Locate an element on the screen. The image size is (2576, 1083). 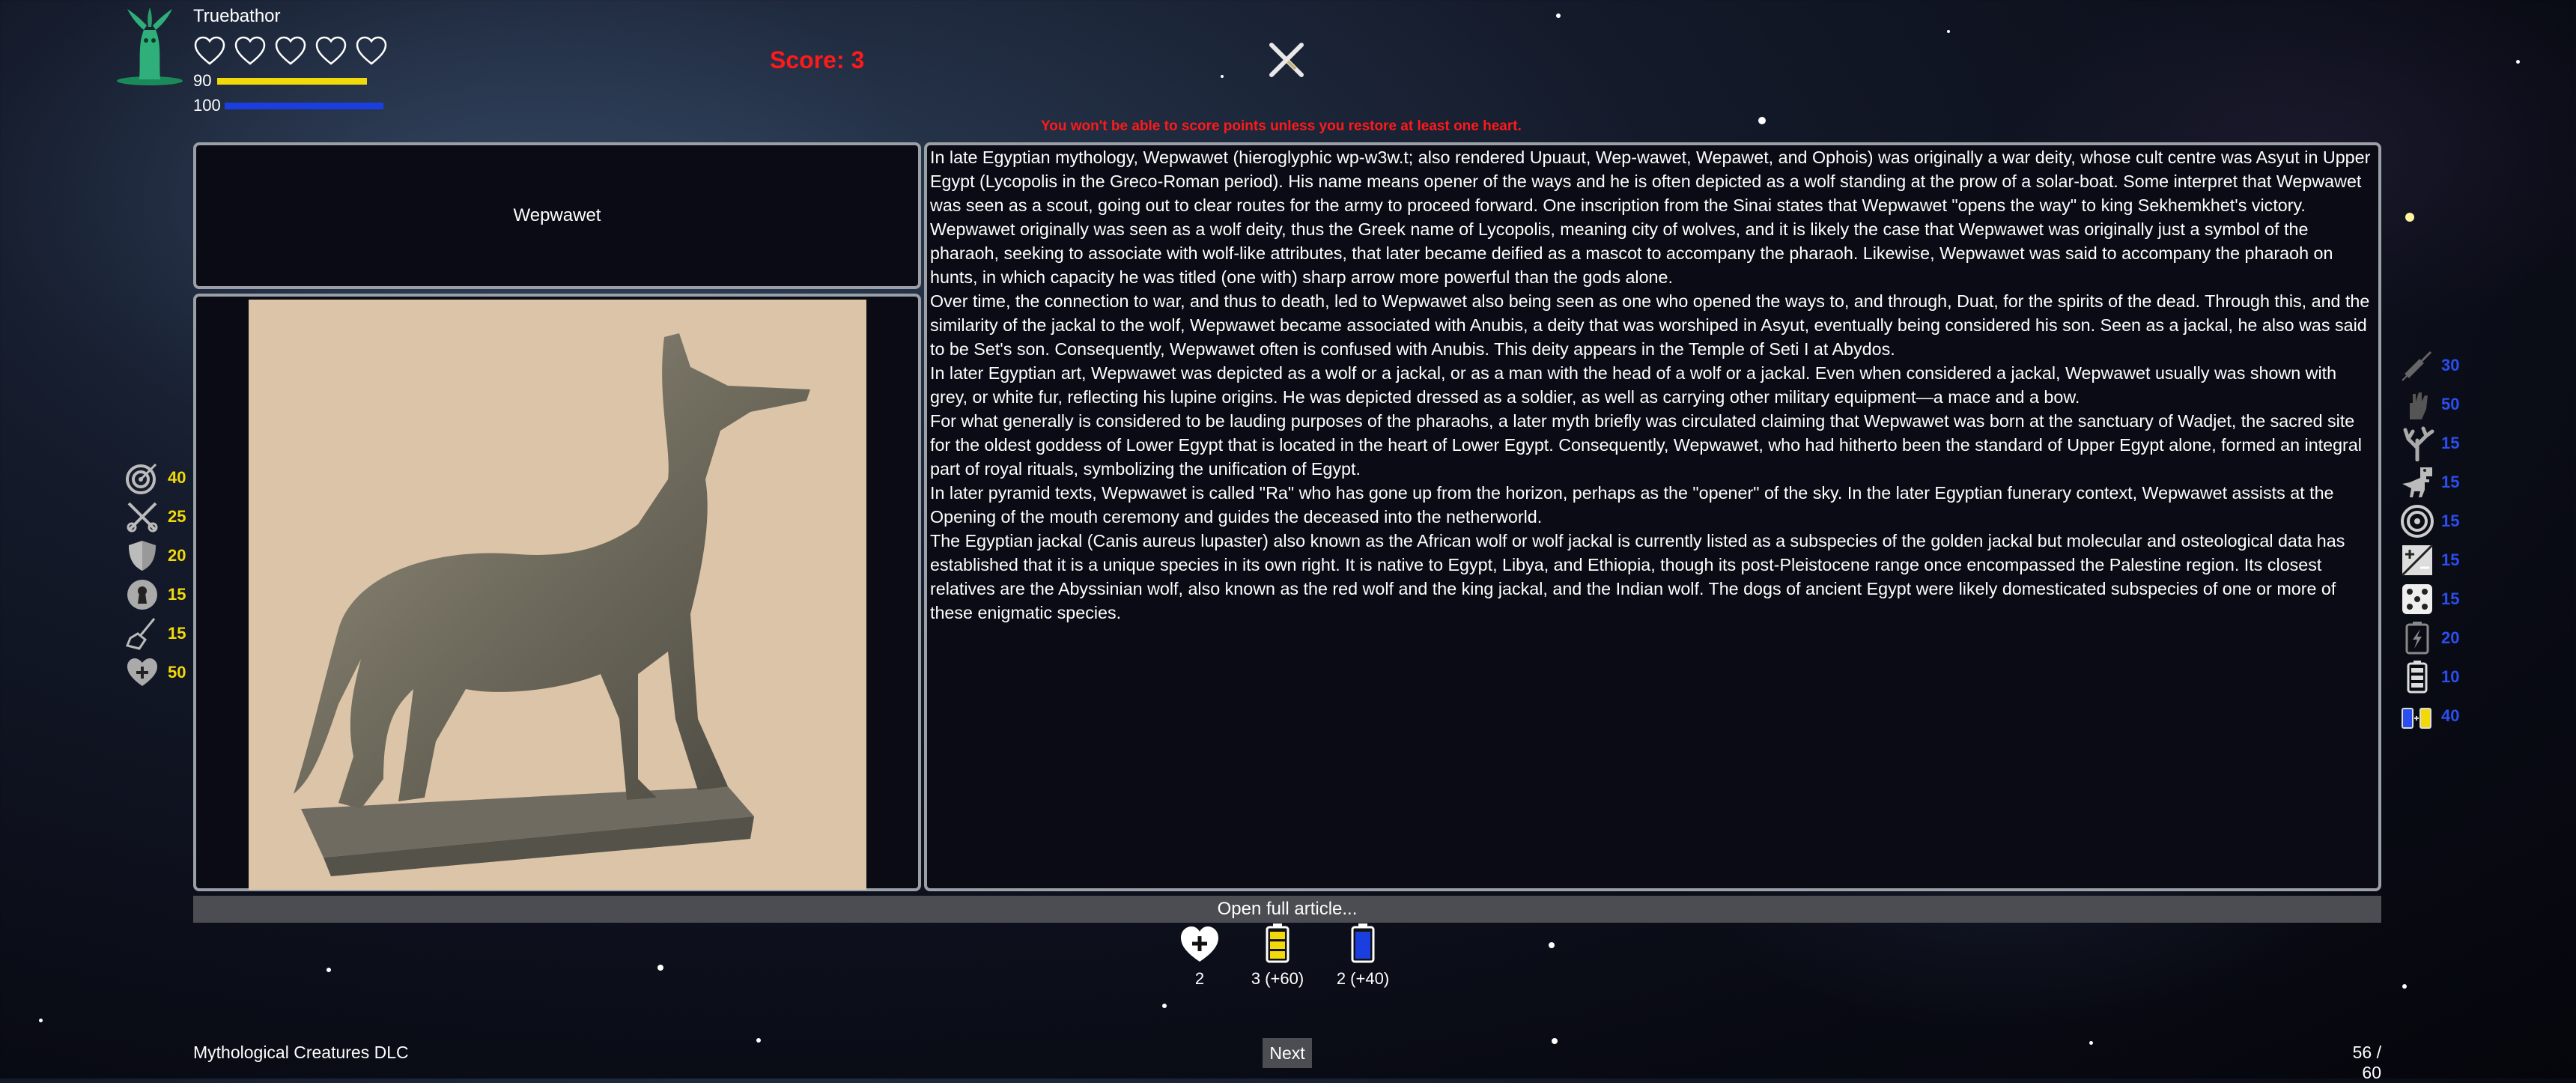
inventory-count: 2 (+40) is located at coordinates (1363, 978).